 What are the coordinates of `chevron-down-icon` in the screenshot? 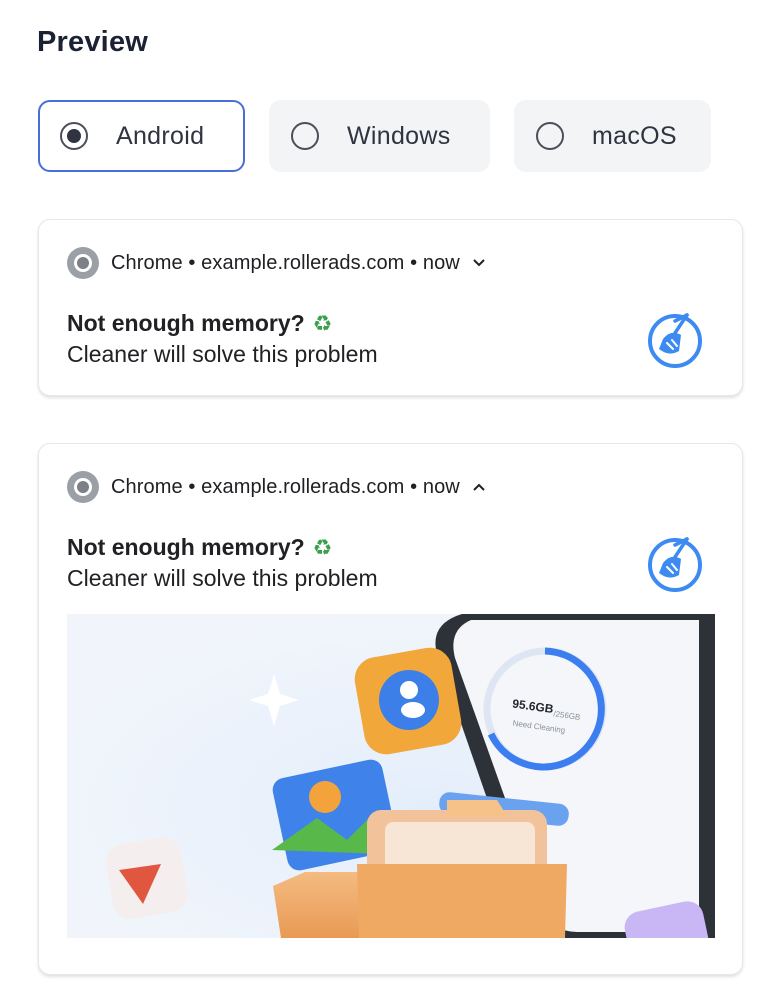 It's located at (479, 263).